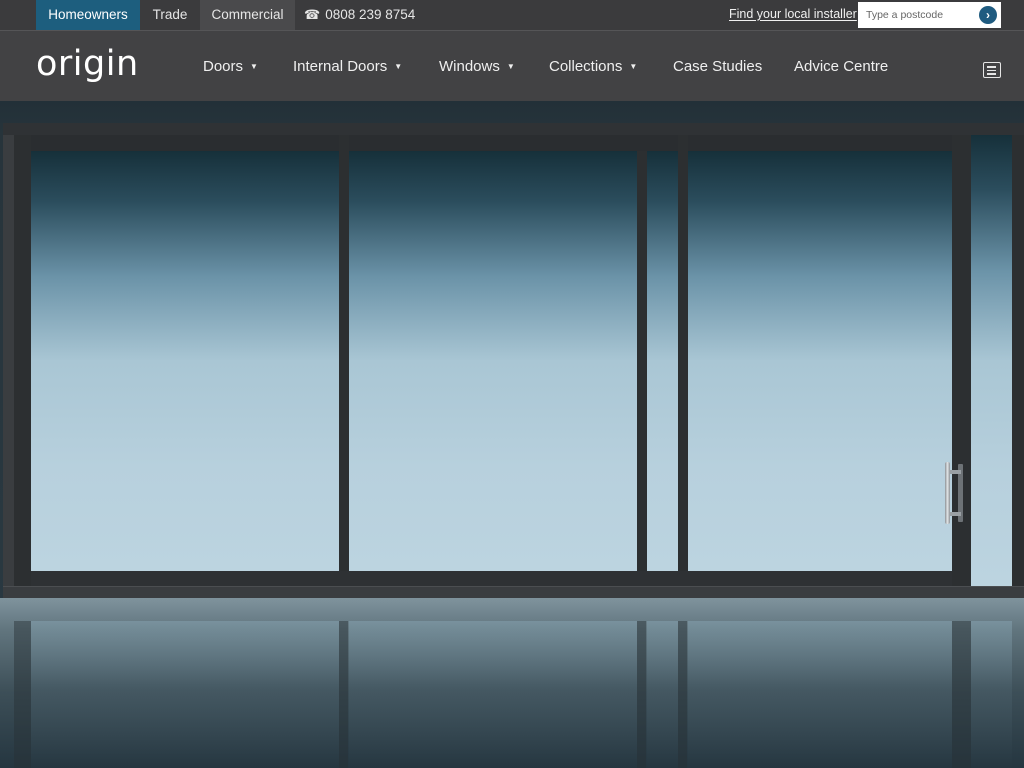 The image size is (1024, 768). Describe the element at coordinates (87, 64) in the screenshot. I see `origin-logo: origin` at that location.